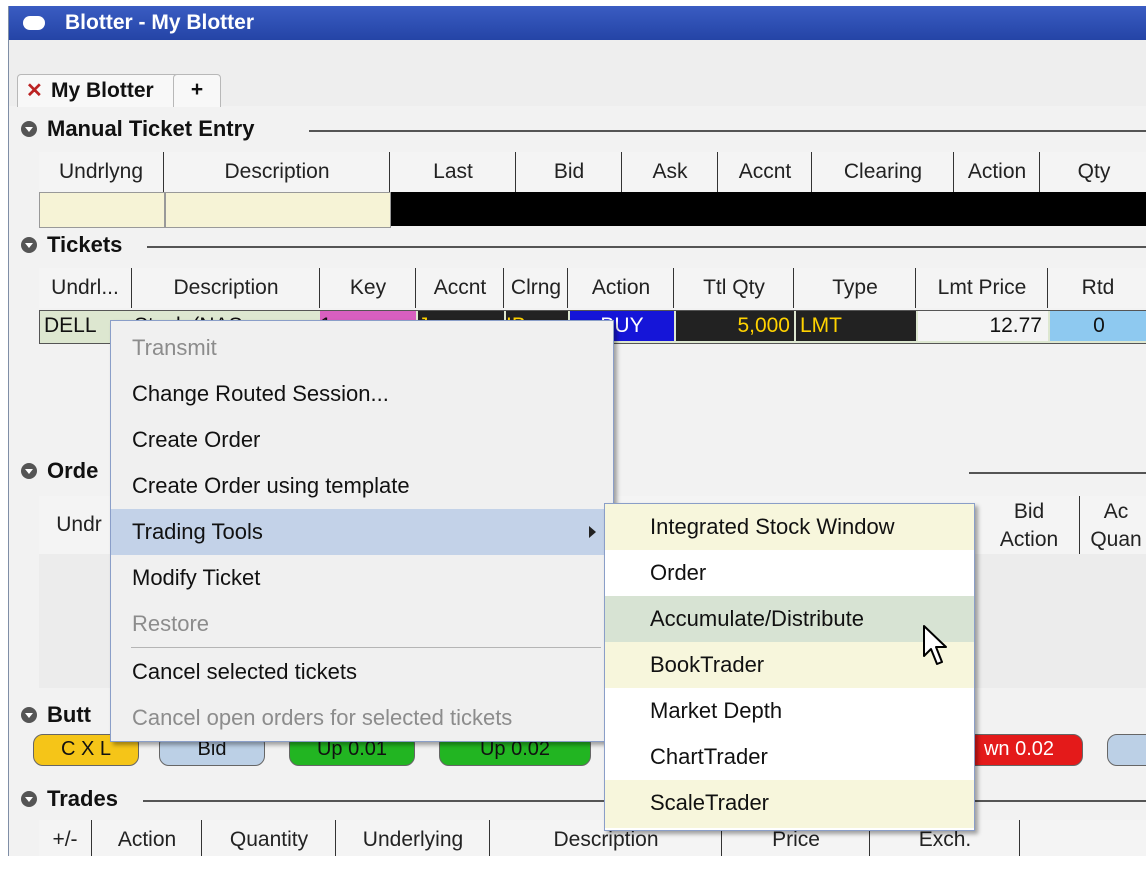  What do you see at coordinates (453, 172) in the screenshot?
I see `col-last: Last` at bounding box center [453, 172].